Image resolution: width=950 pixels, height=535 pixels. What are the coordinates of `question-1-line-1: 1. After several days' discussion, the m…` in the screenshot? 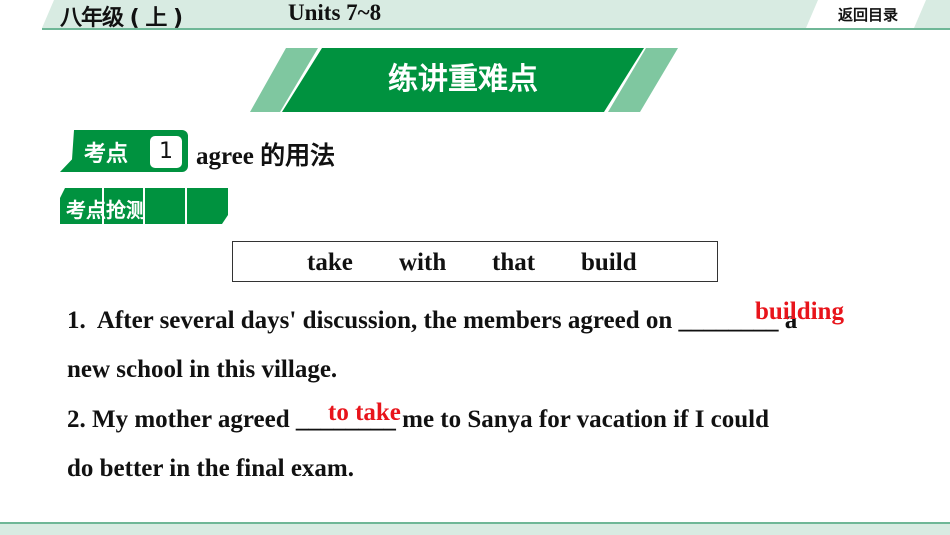 It's located at (432, 320).